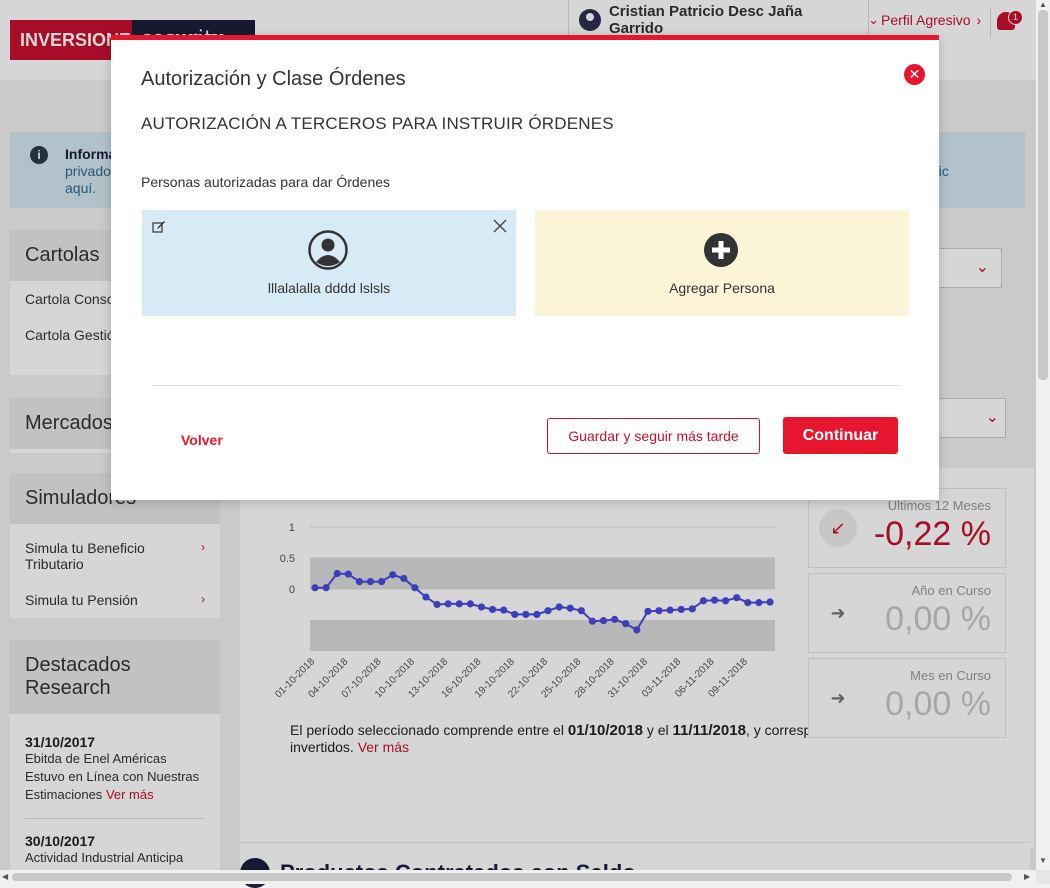 The width and height of the screenshot is (1050, 888). I want to click on vertical-scrollbar: ▲ ▼, so click(1043, 435).